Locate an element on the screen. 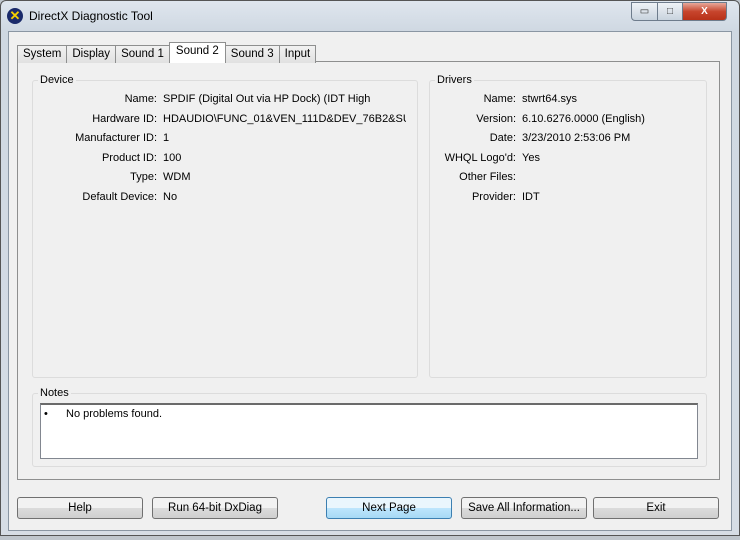  device-value: 100 is located at coordinates (172, 157).